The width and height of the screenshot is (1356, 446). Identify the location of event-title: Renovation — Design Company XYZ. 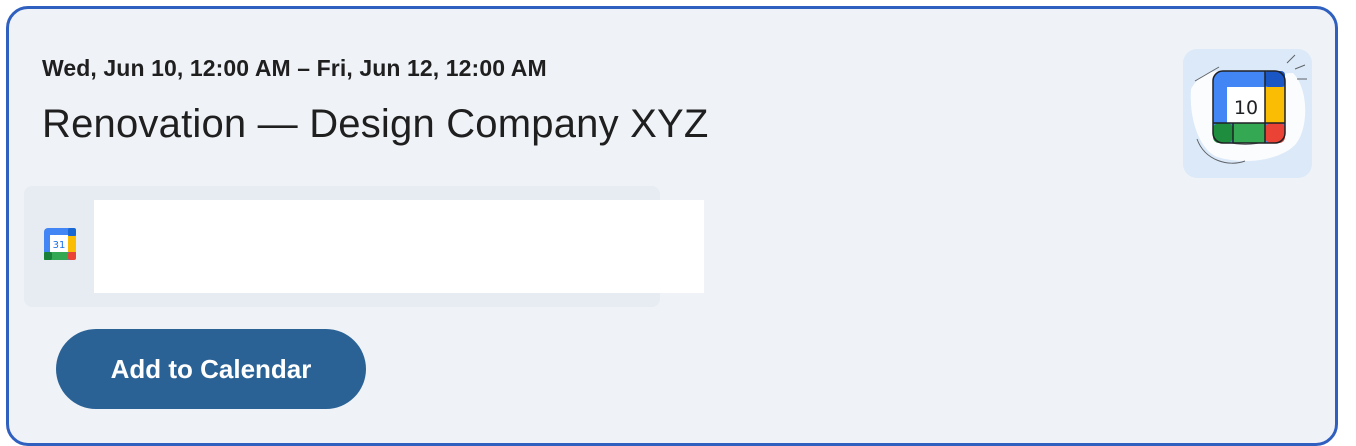
(375, 124).